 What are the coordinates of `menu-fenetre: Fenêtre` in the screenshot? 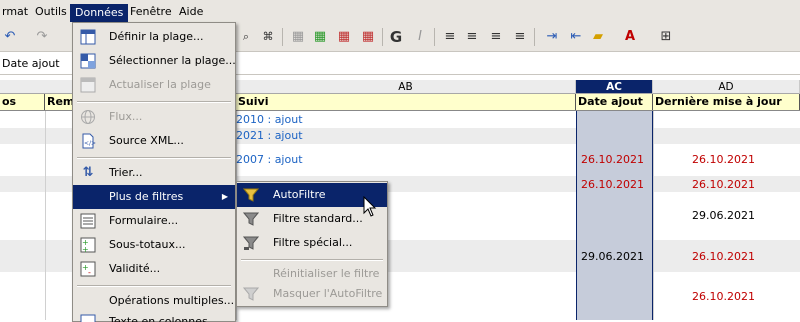 It's located at (151, 13).